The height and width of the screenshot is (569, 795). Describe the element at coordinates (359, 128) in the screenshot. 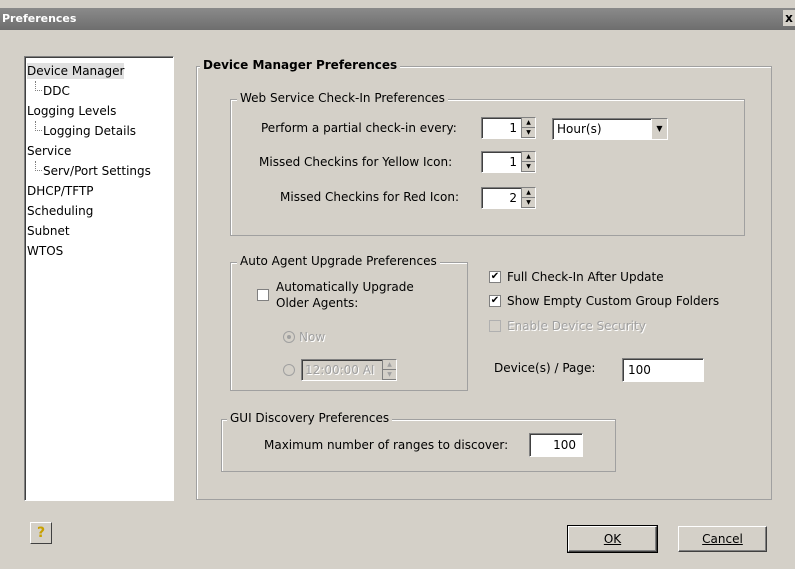

I see `partial-checkin-label: Perform a partial check-in every:` at that location.